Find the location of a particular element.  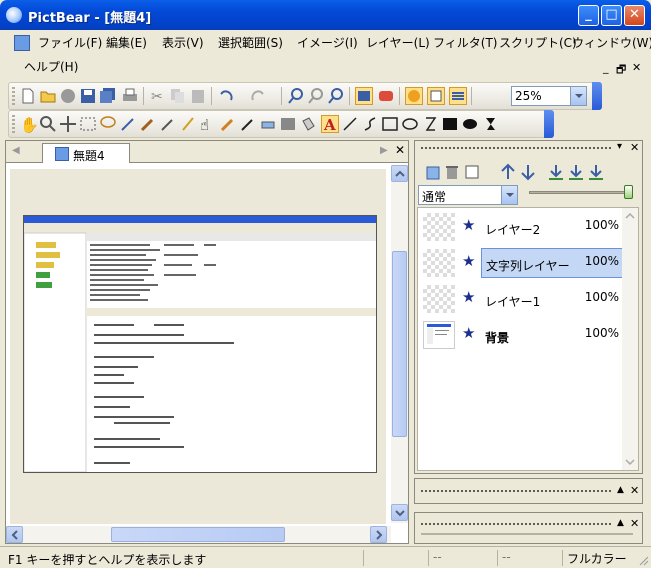

scroll-right-button is located at coordinates (378, 534).